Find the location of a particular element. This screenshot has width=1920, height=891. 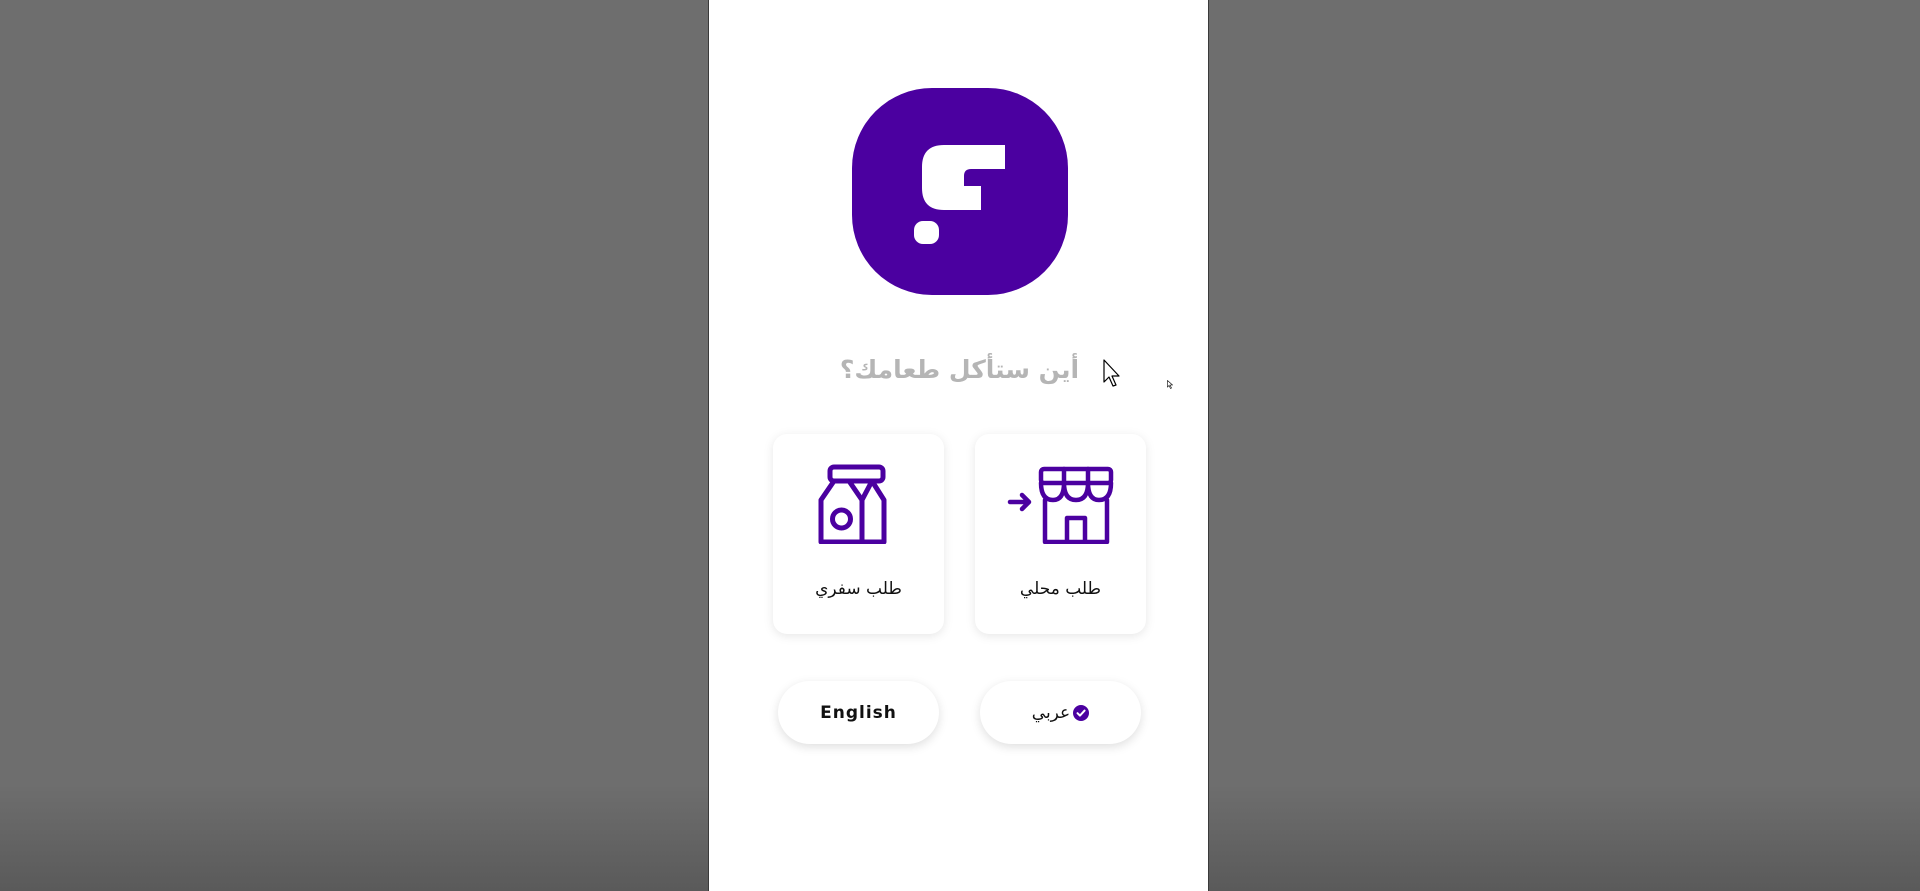

takeaway-option: طلب سفري is located at coordinates (858, 534).